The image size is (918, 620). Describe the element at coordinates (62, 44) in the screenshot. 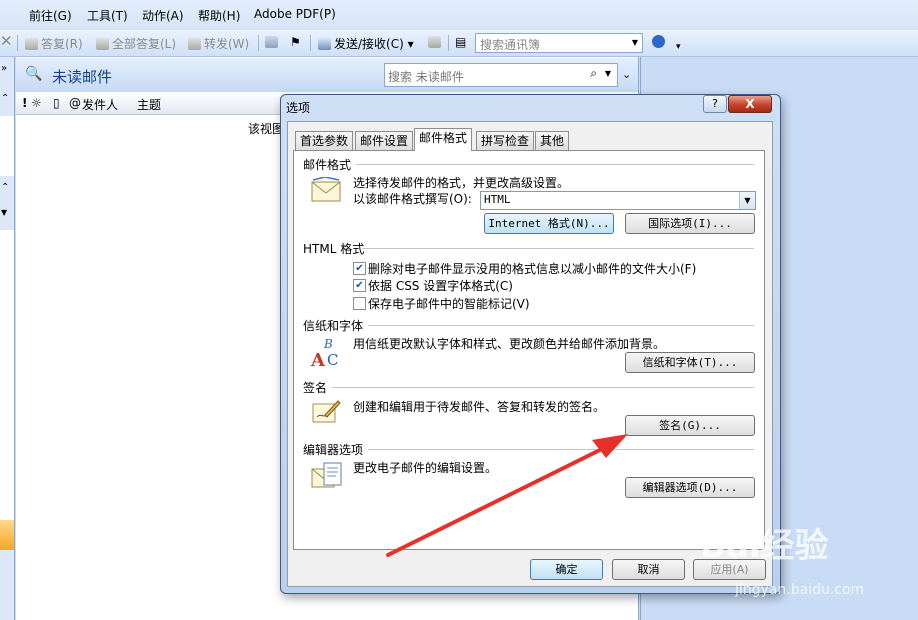

I see `reply-label: 答复(R)` at that location.